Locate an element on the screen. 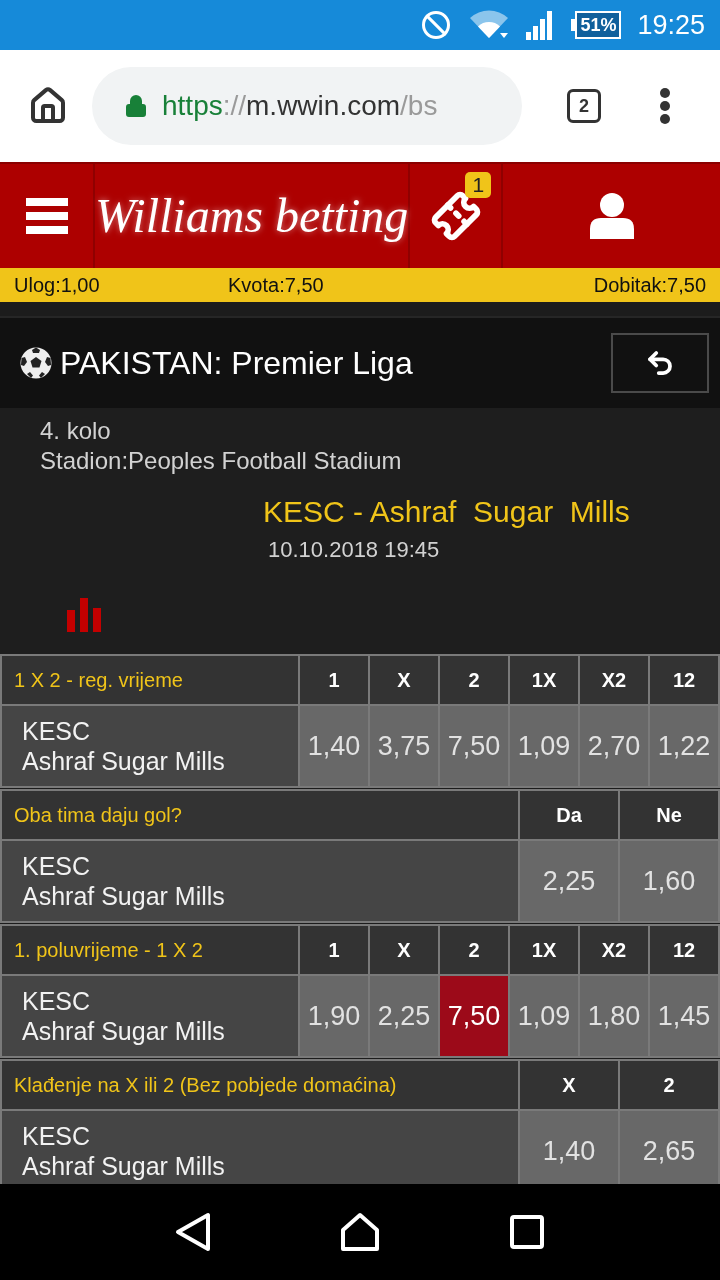 This screenshot has width=720, height=1280. odds-button: 1,90 is located at coordinates (334, 1016).